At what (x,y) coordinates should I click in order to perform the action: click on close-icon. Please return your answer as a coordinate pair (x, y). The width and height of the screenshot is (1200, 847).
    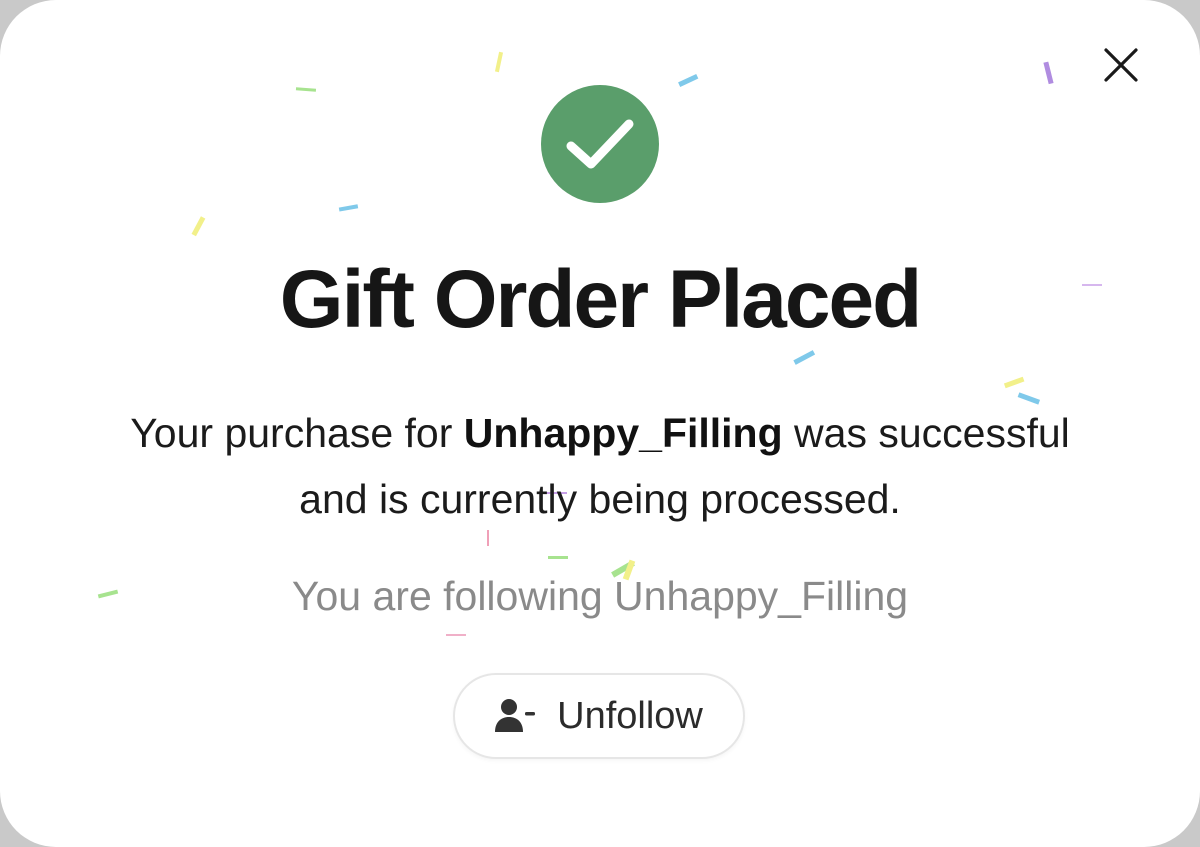
    Looking at the image, I should click on (1121, 65).